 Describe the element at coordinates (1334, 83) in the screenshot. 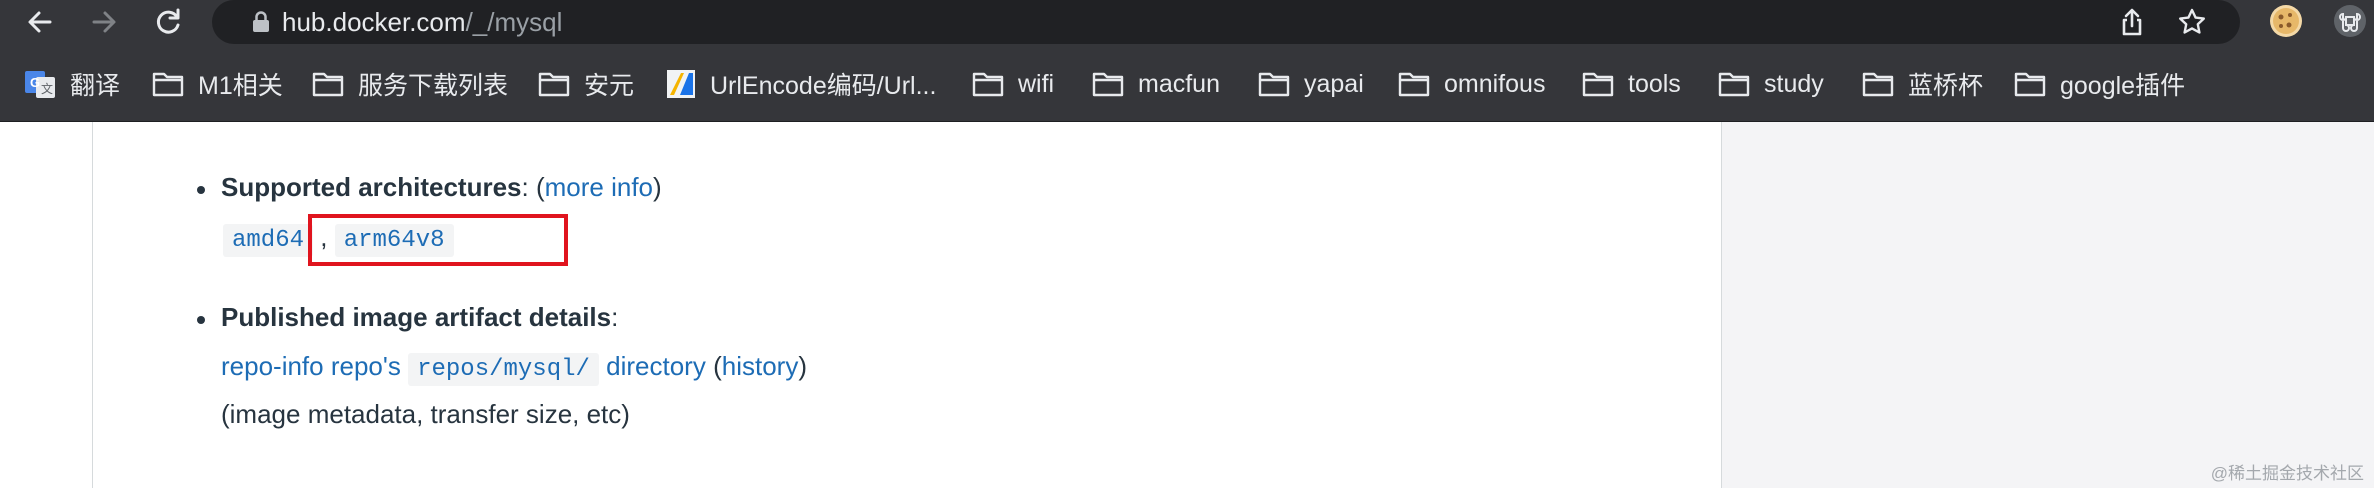

I see `bookmark-label: yapai` at that location.